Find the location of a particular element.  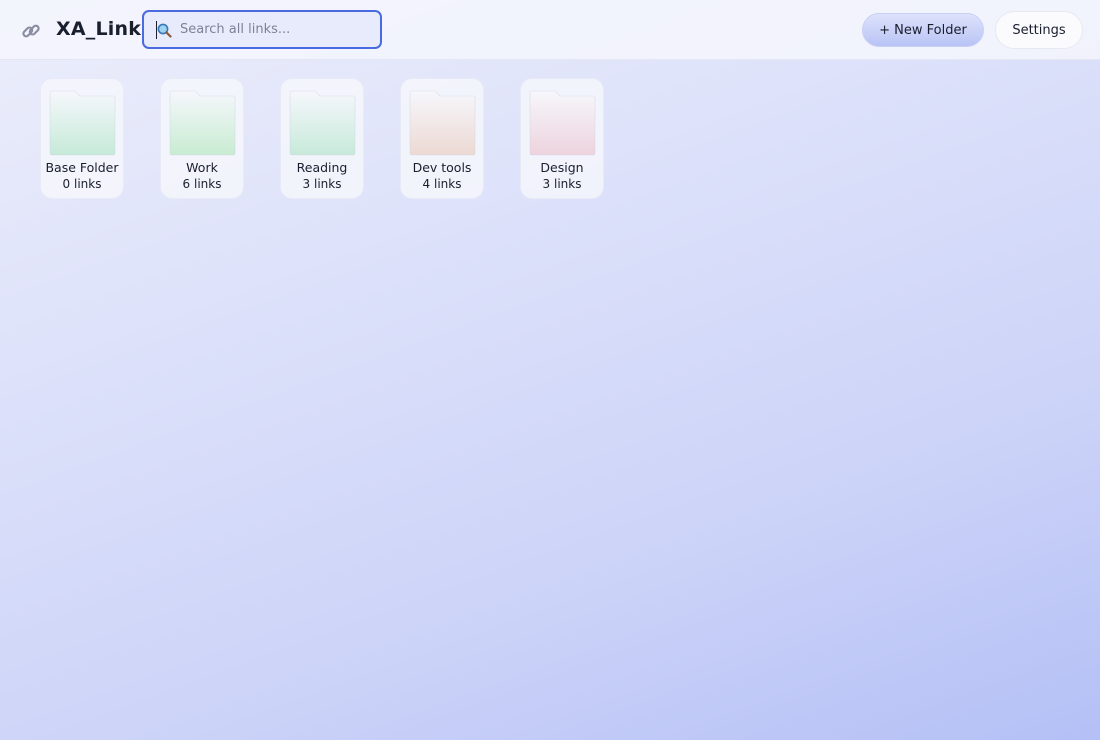

folder-card-work: Work 6 links is located at coordinates (202, 138).